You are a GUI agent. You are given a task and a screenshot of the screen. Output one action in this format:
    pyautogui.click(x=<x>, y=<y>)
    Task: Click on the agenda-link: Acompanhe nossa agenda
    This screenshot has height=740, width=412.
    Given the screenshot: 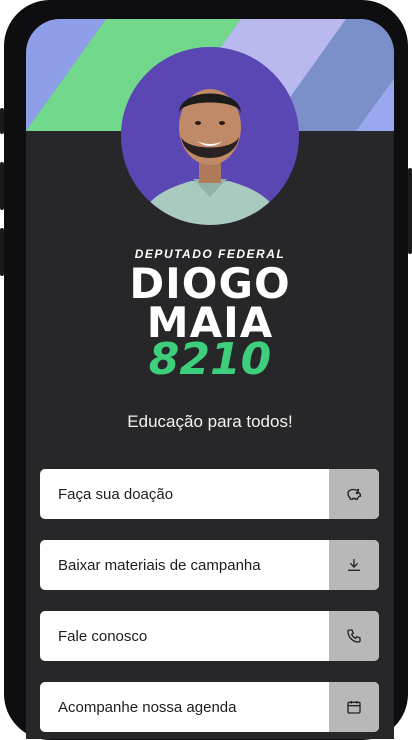 What is the action you would take?
    pyautogui.click(x=209, y=707)
    